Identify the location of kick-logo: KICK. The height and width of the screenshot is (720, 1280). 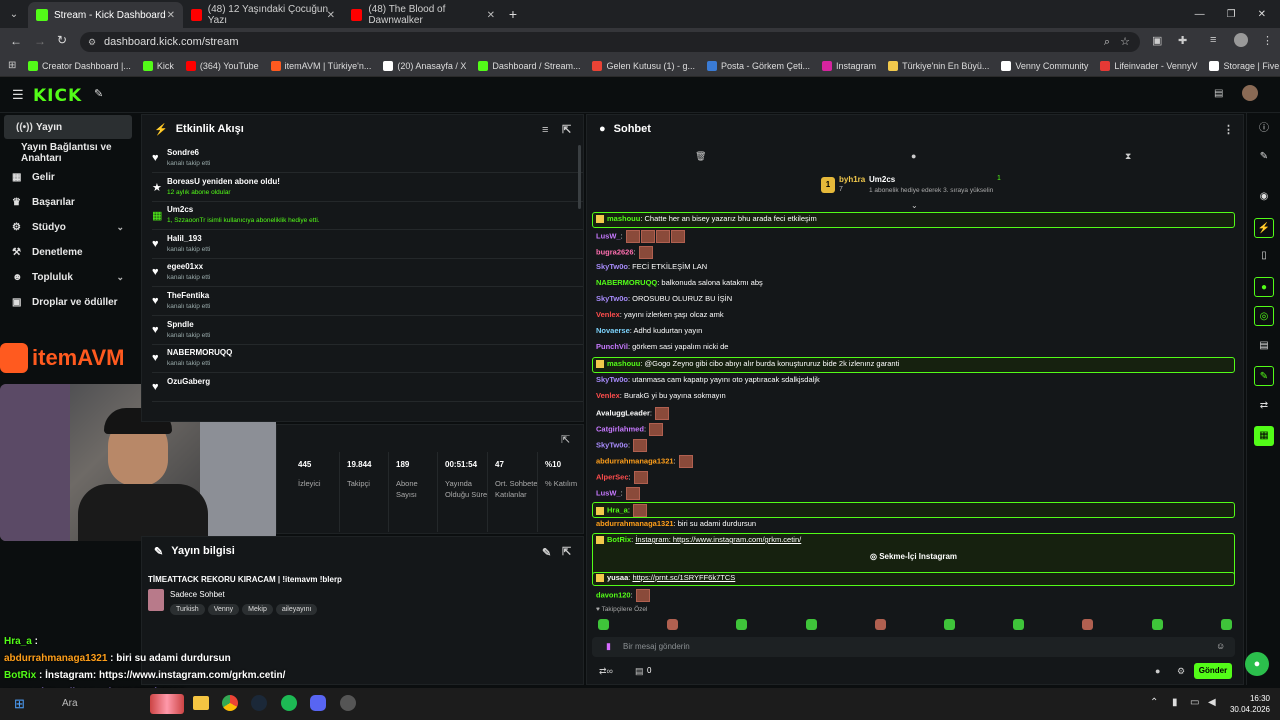
(57, 96).